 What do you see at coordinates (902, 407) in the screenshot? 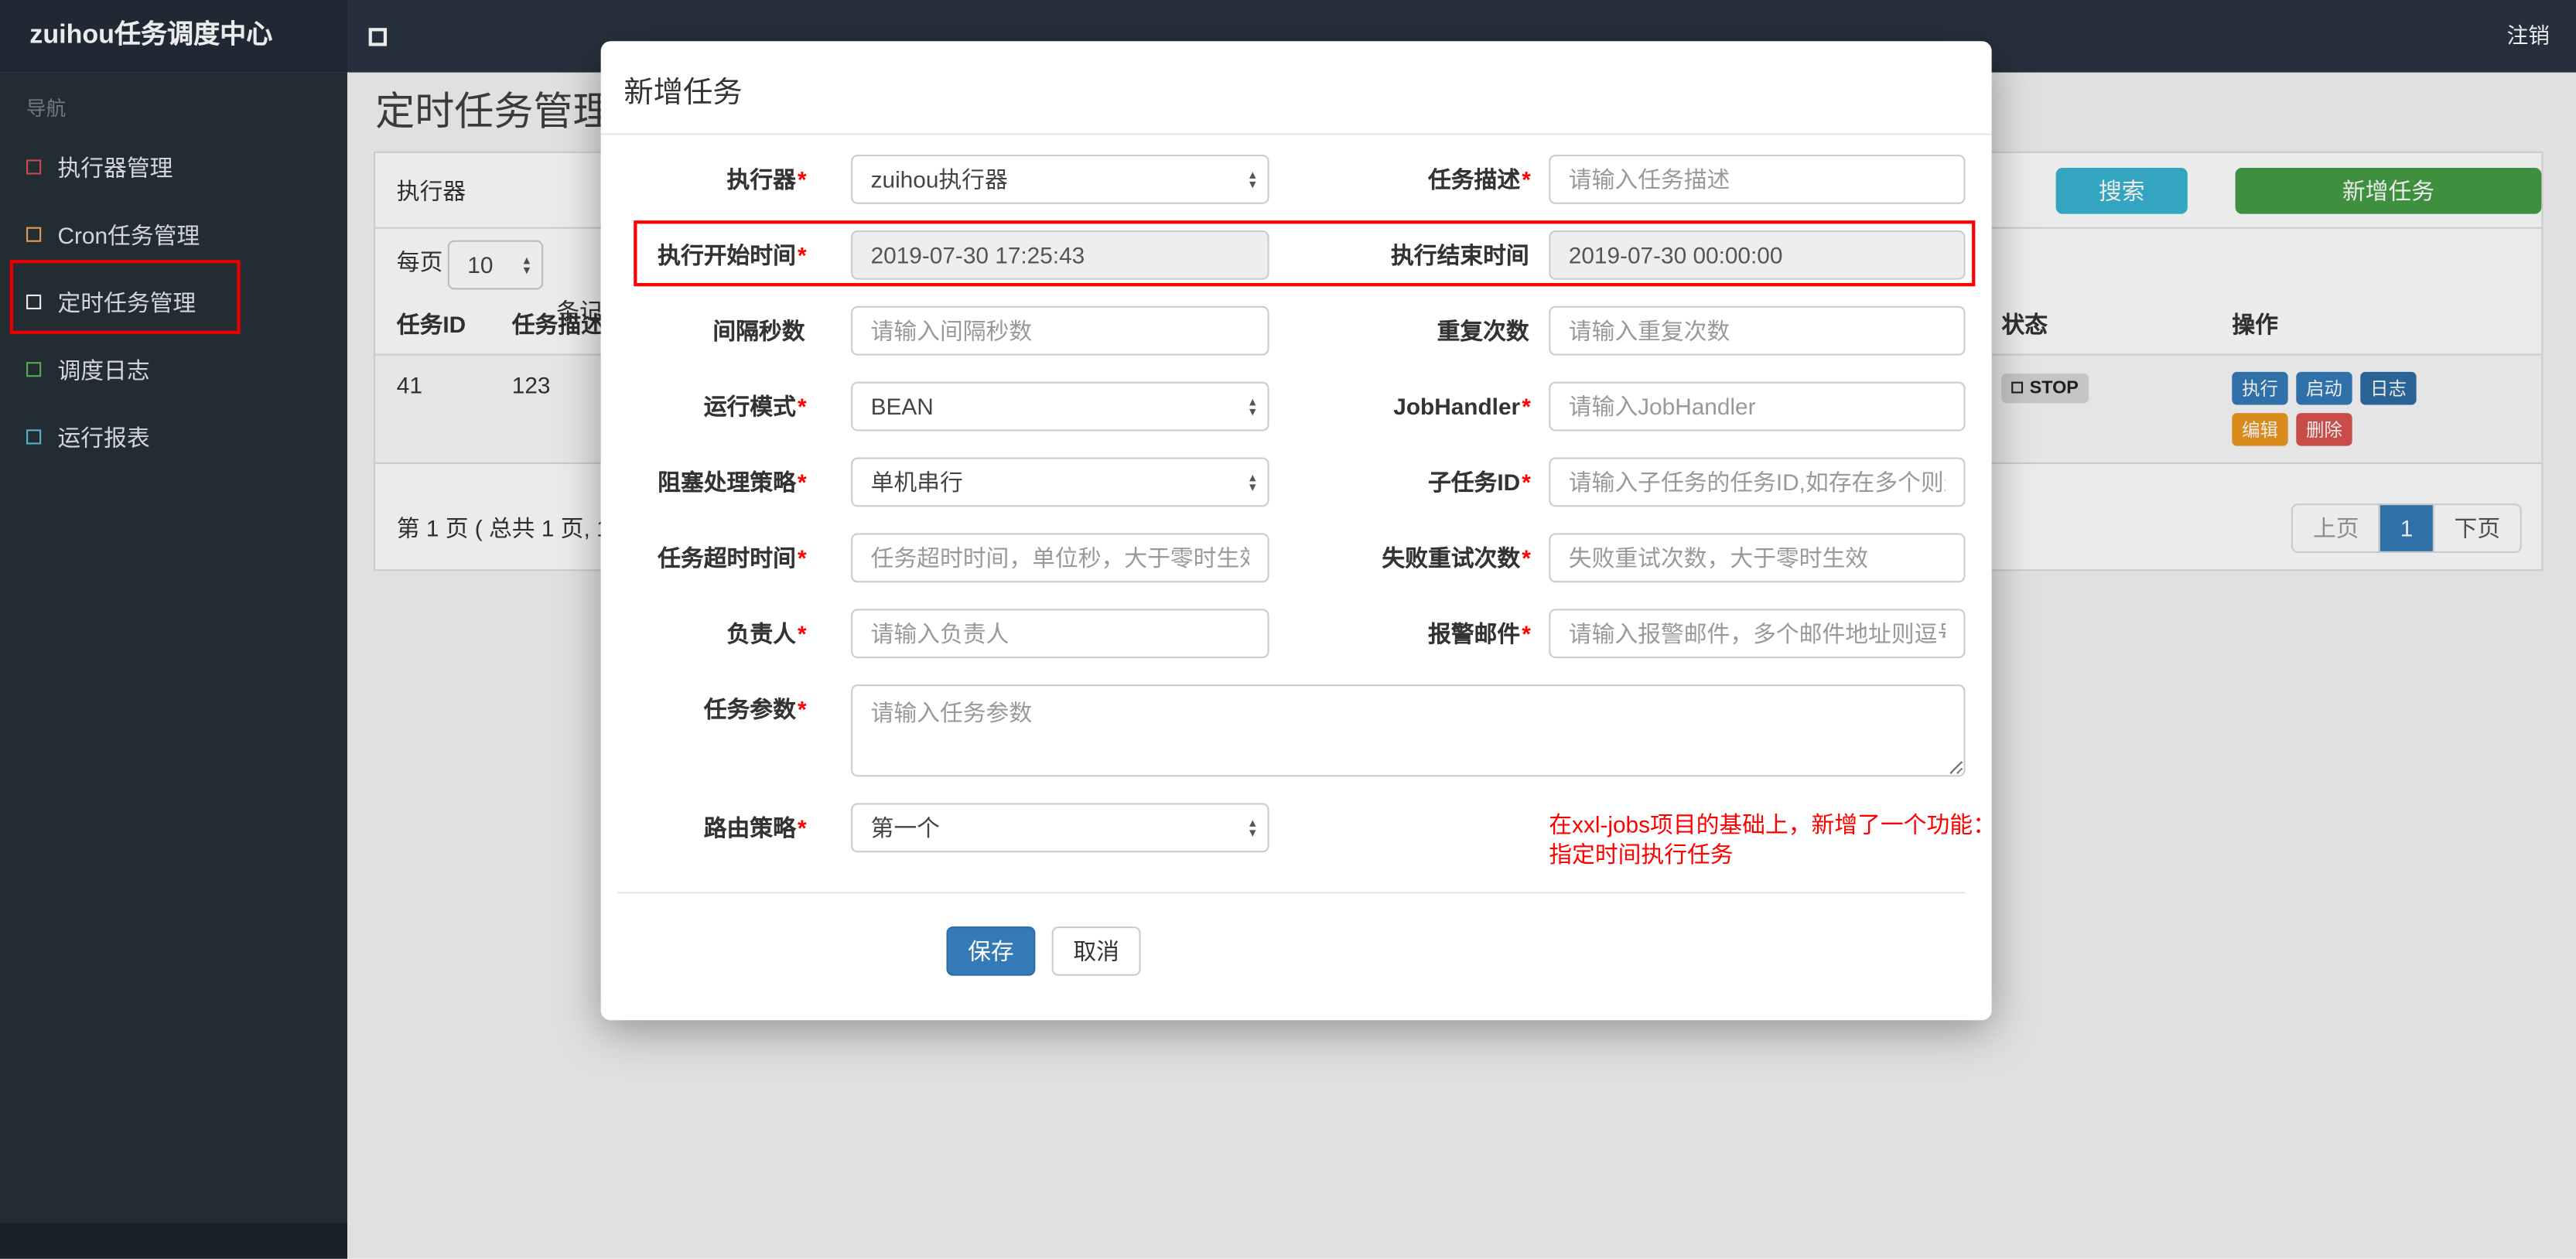
I see `run-mode-select-value: BEAN` at bounding box center [902, 407].